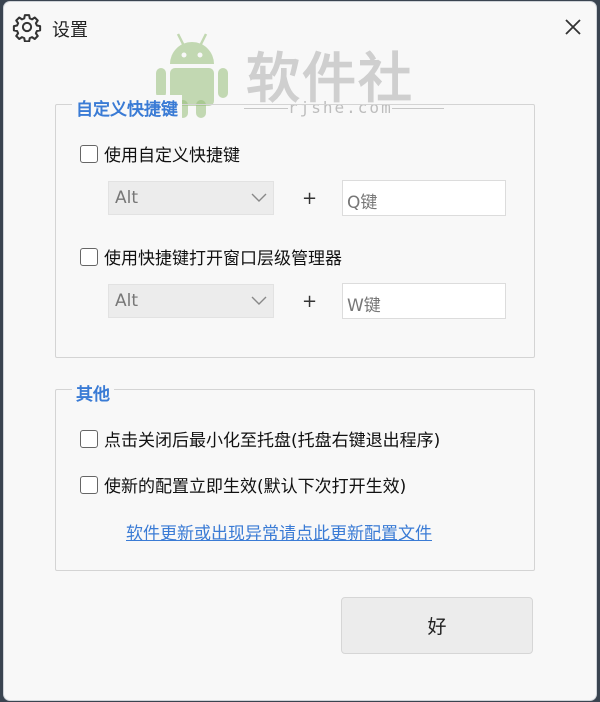 The width and height of the screenshot is (600, 702). I want to click on key-value-1: Q键, so click(362, 203).